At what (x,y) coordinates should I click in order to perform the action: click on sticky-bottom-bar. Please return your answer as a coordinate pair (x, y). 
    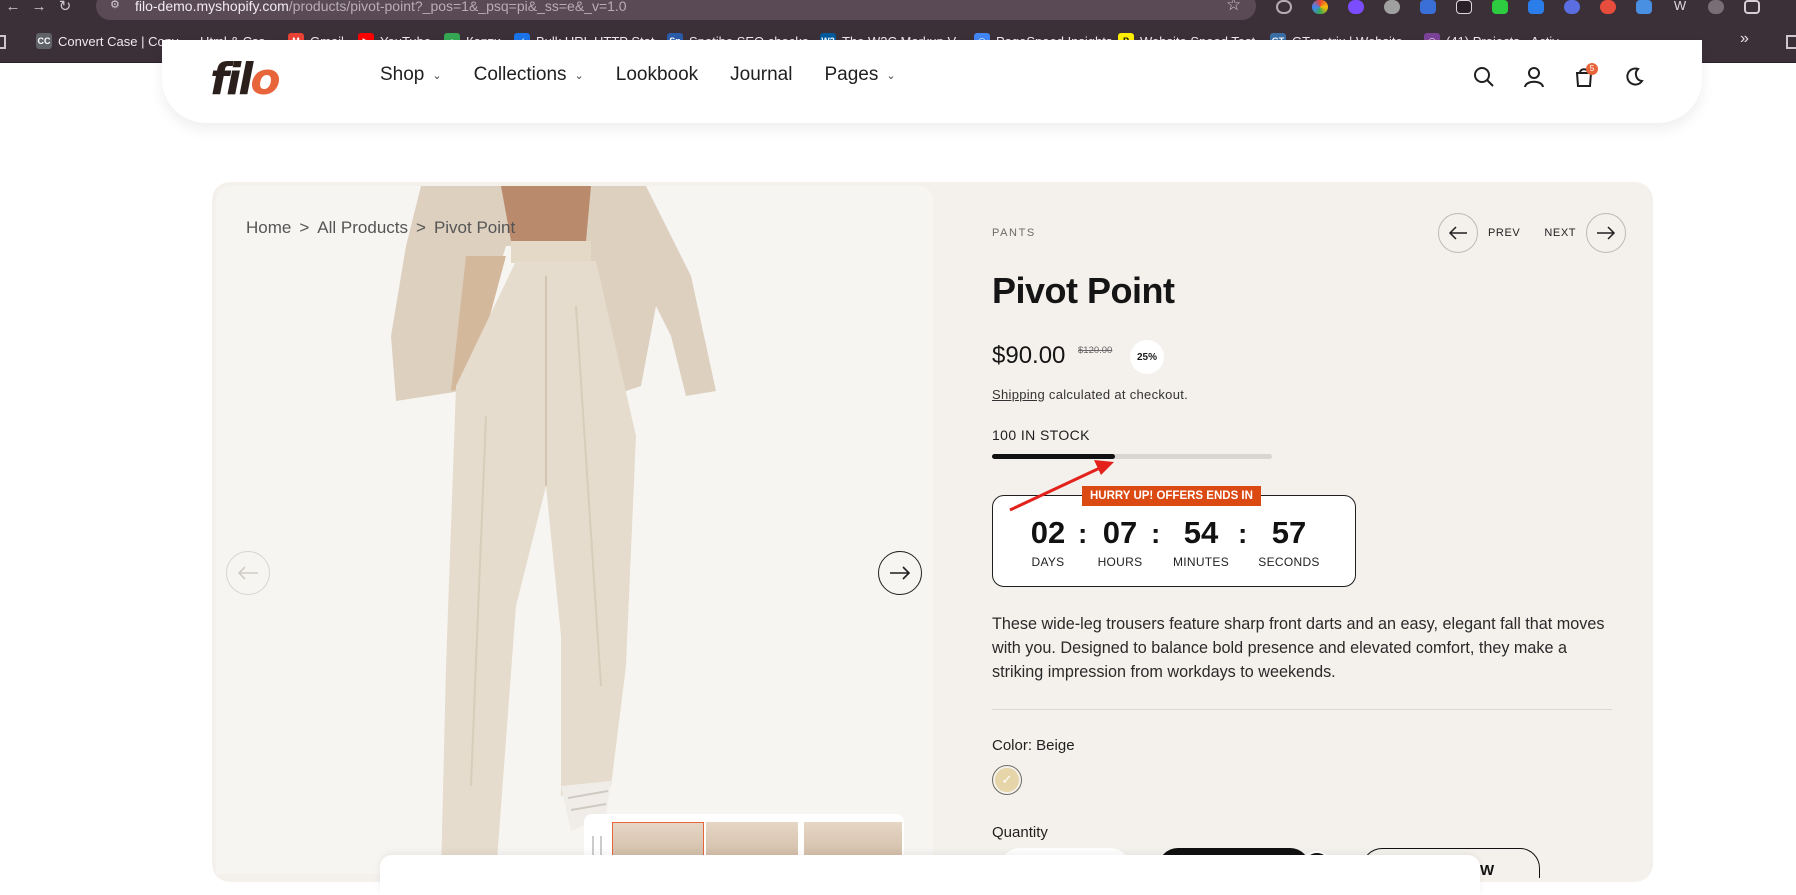
    Looking at the image, I should click on (930, 875).